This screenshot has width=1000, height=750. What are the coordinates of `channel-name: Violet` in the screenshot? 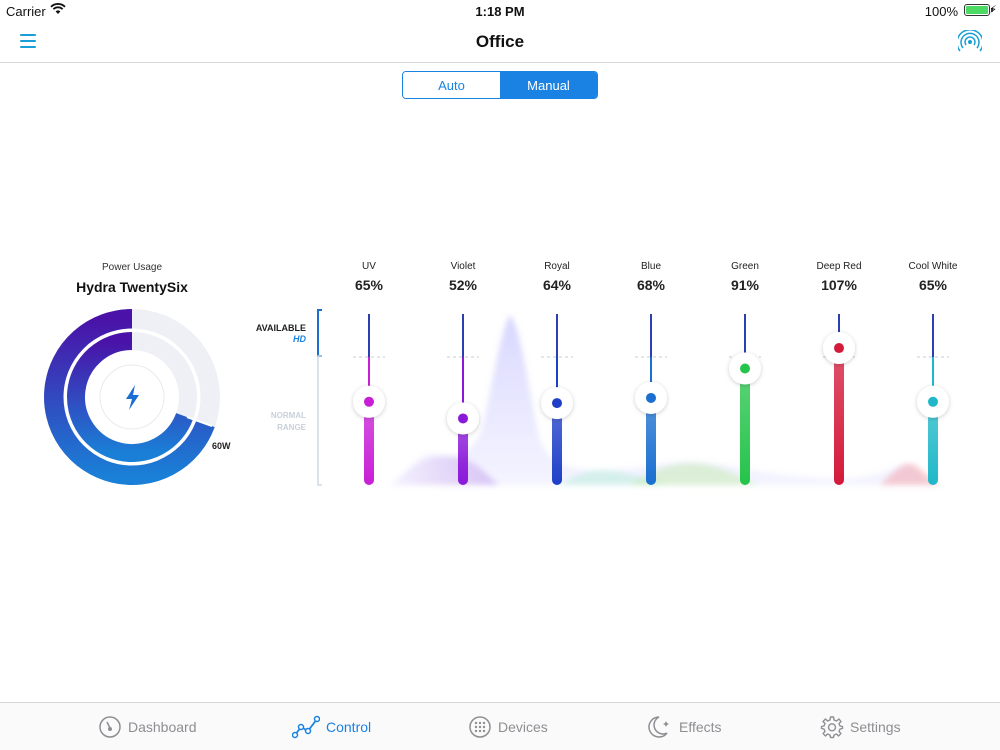 It's located at (463, 266).